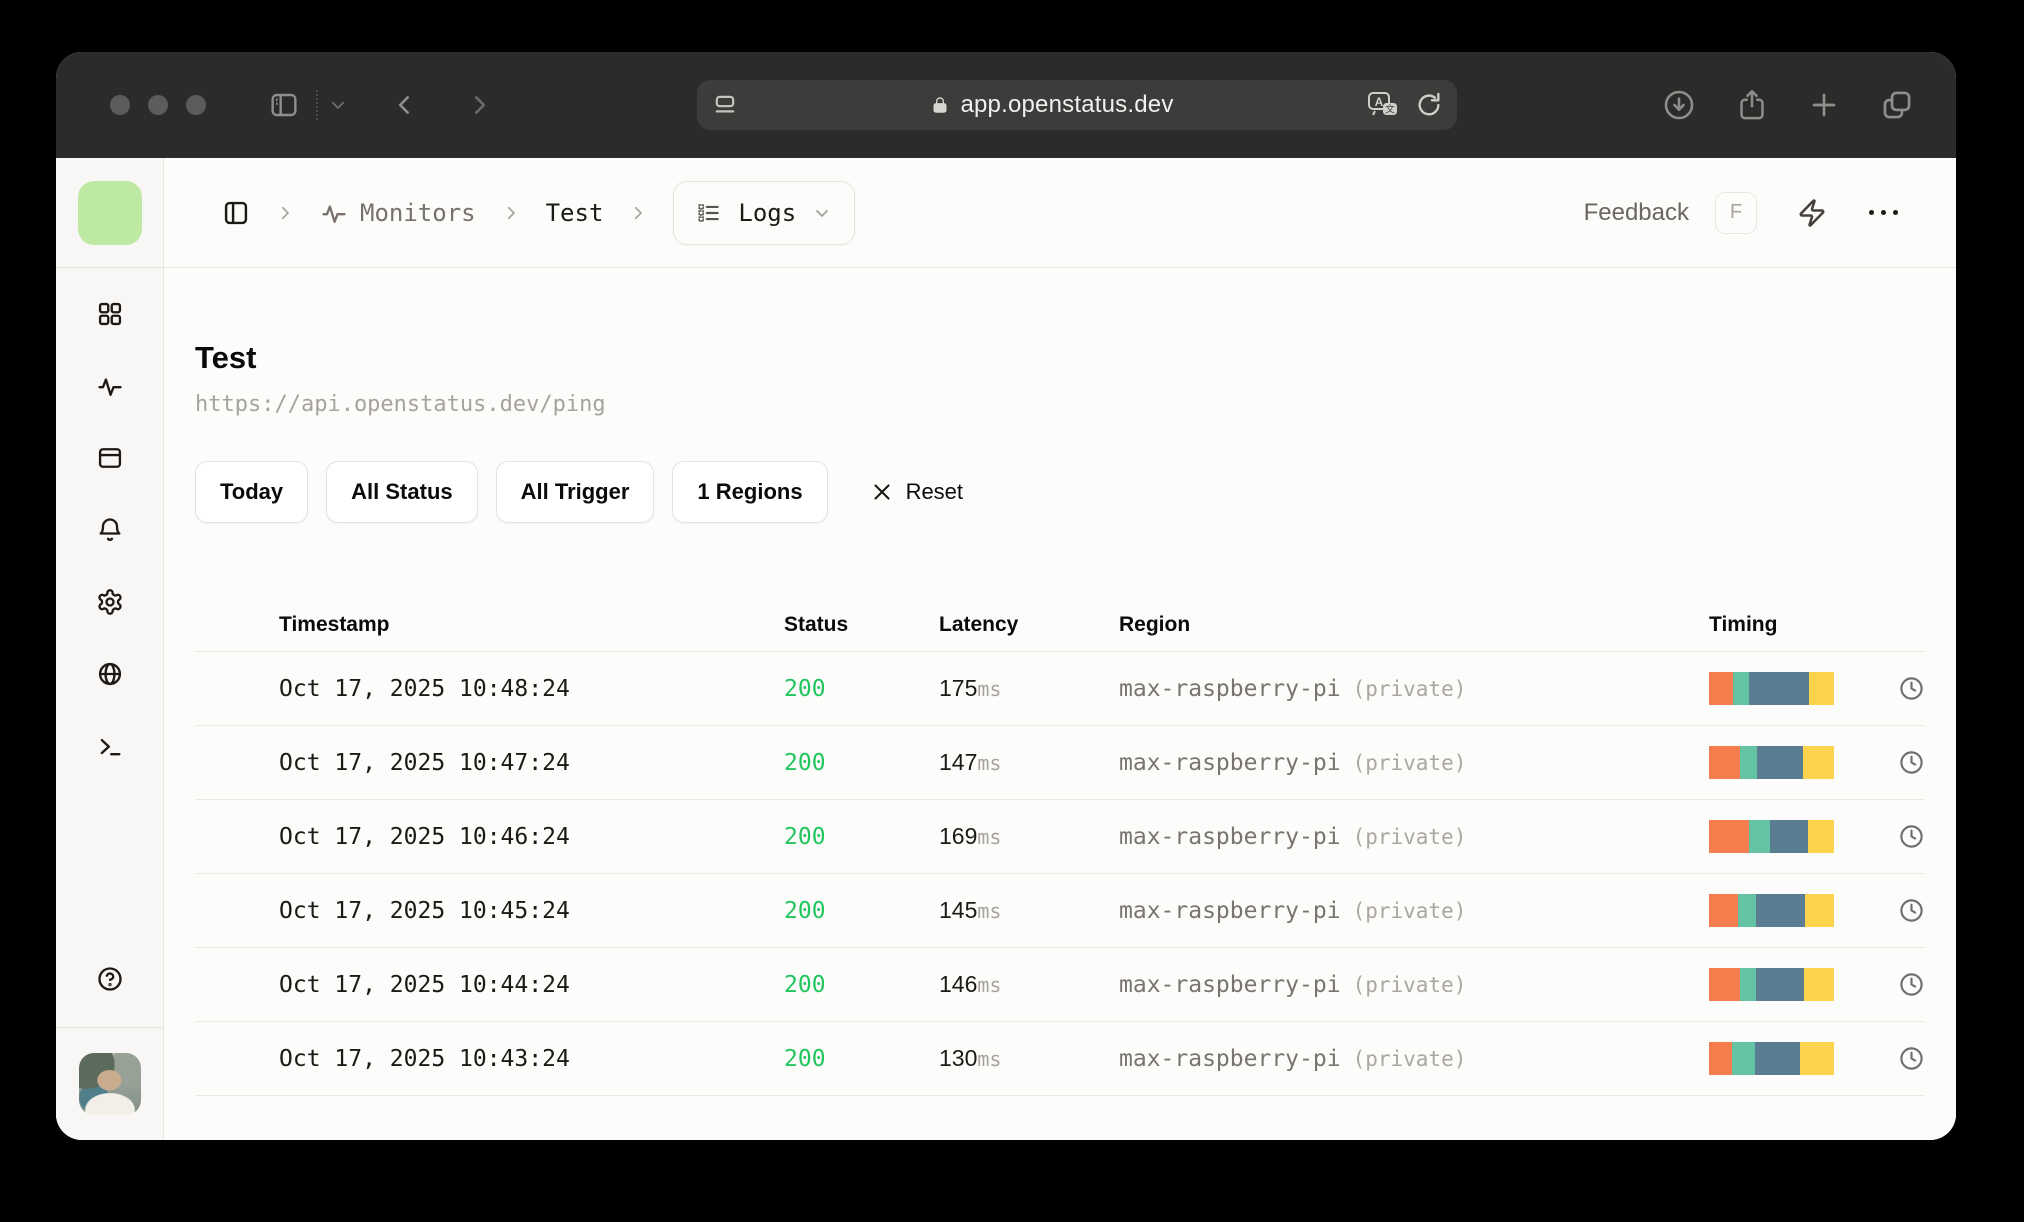 The height and width of the screenshot is (1222, 2024). Describe the element at coordinates (575, 213) in the screenshot. I see `breadcrumb-monitor-name: Test` at that location.